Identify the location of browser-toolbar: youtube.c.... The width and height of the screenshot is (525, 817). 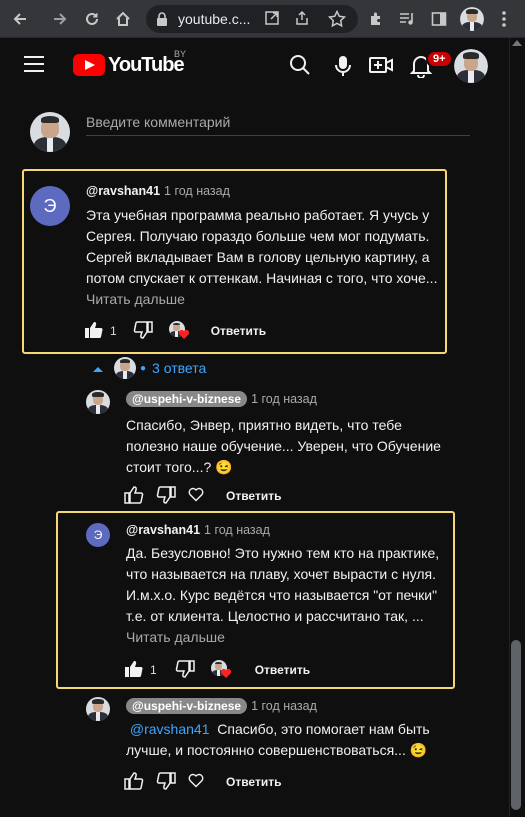
(262, 19).